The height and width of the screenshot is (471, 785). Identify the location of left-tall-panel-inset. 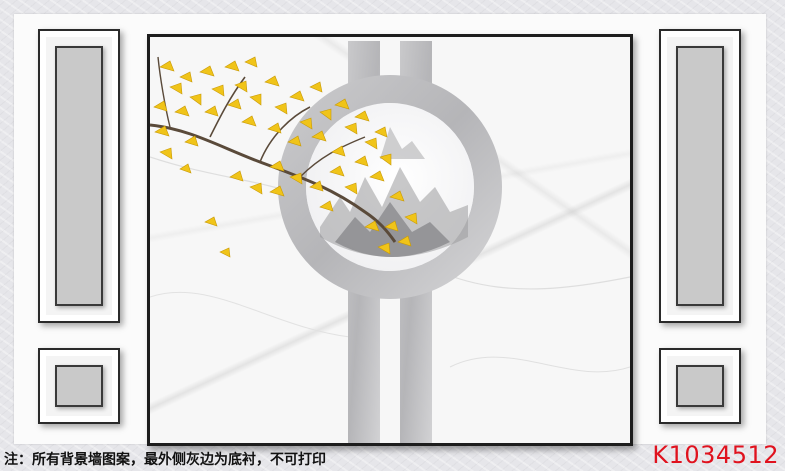
(79, 176).